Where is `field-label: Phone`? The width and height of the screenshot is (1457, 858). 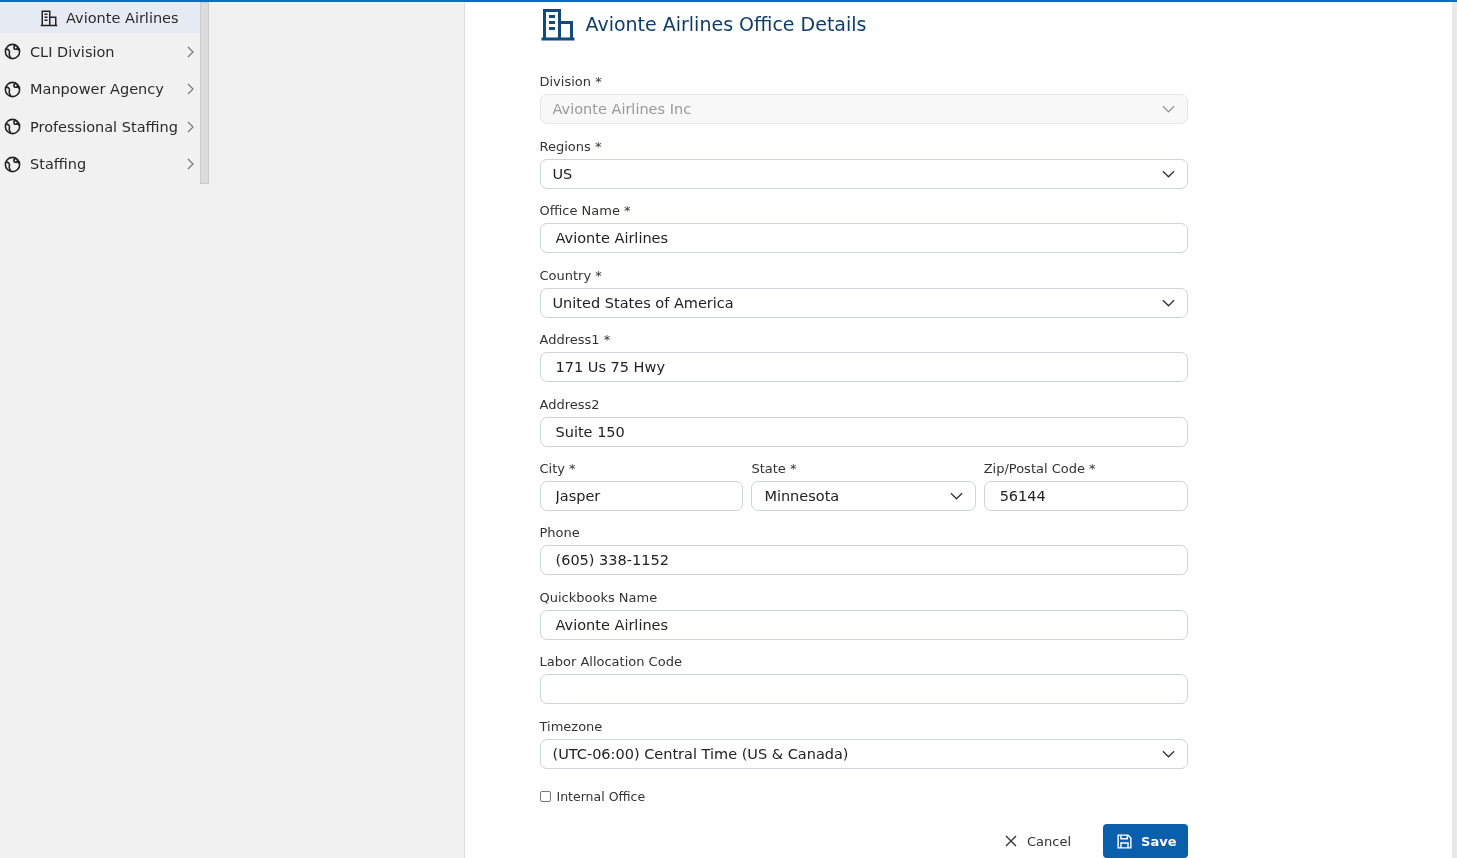
field-label: Phone is located at coordinates (560, 533).